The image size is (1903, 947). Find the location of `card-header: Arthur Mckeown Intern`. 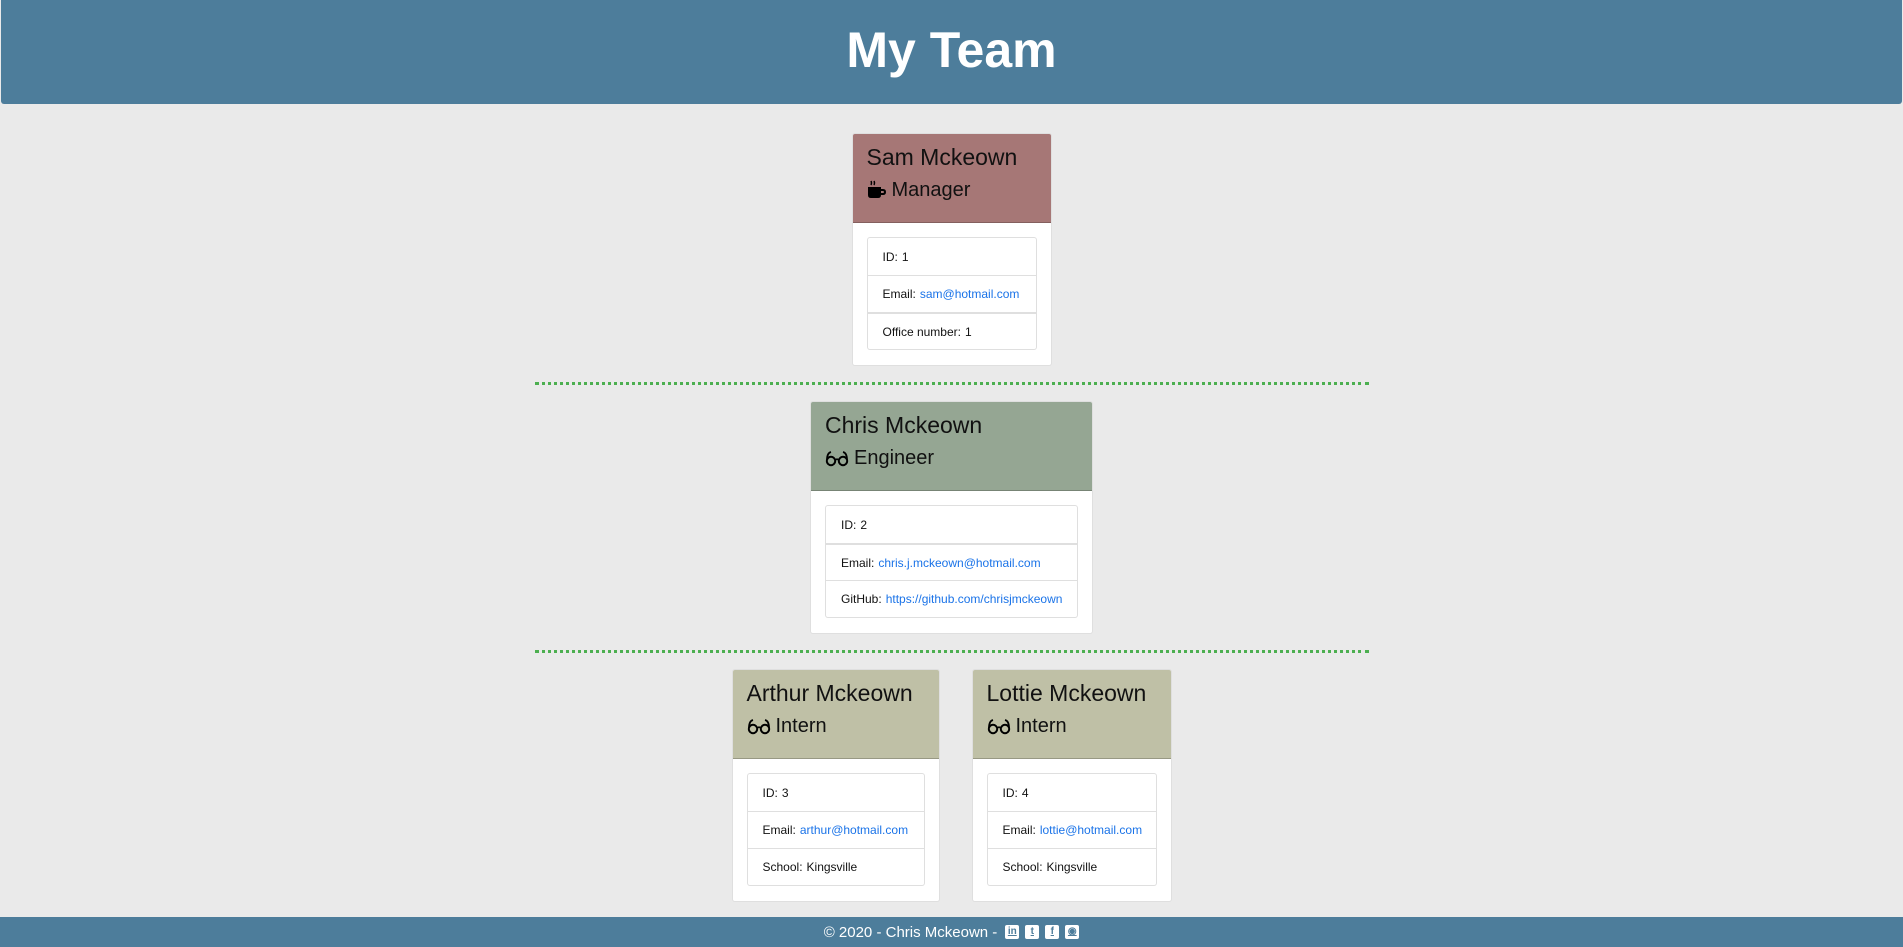

card-header: Arthur Mckeown Intern is located at coordinates (835, 714).